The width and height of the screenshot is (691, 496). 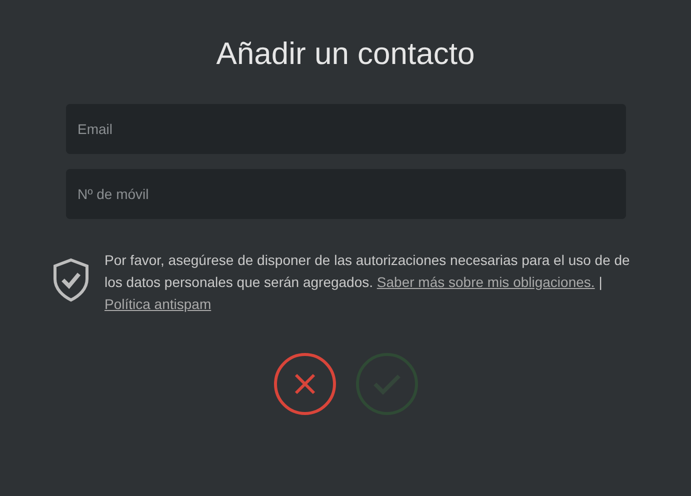 I want to click on dialog-title: Añadir un contacto, so click(x=345, y=54).